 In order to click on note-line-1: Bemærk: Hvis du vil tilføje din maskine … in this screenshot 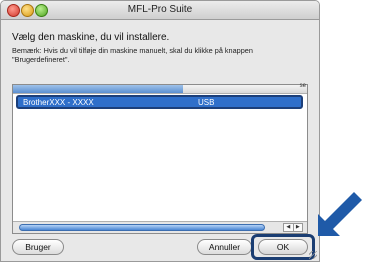, I will do `click(132, 50)`.